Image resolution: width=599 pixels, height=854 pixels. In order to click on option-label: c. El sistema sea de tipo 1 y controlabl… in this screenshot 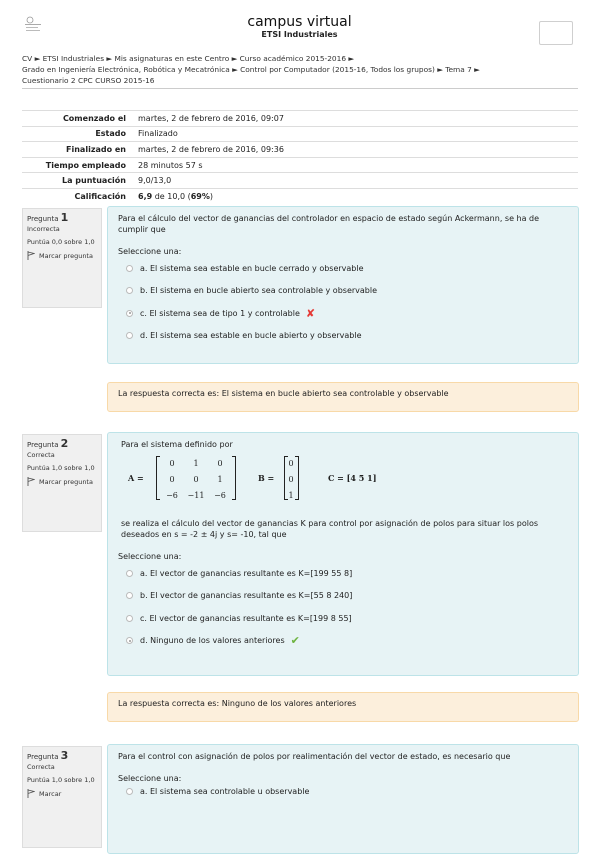, I will do `click(220, 313)`.